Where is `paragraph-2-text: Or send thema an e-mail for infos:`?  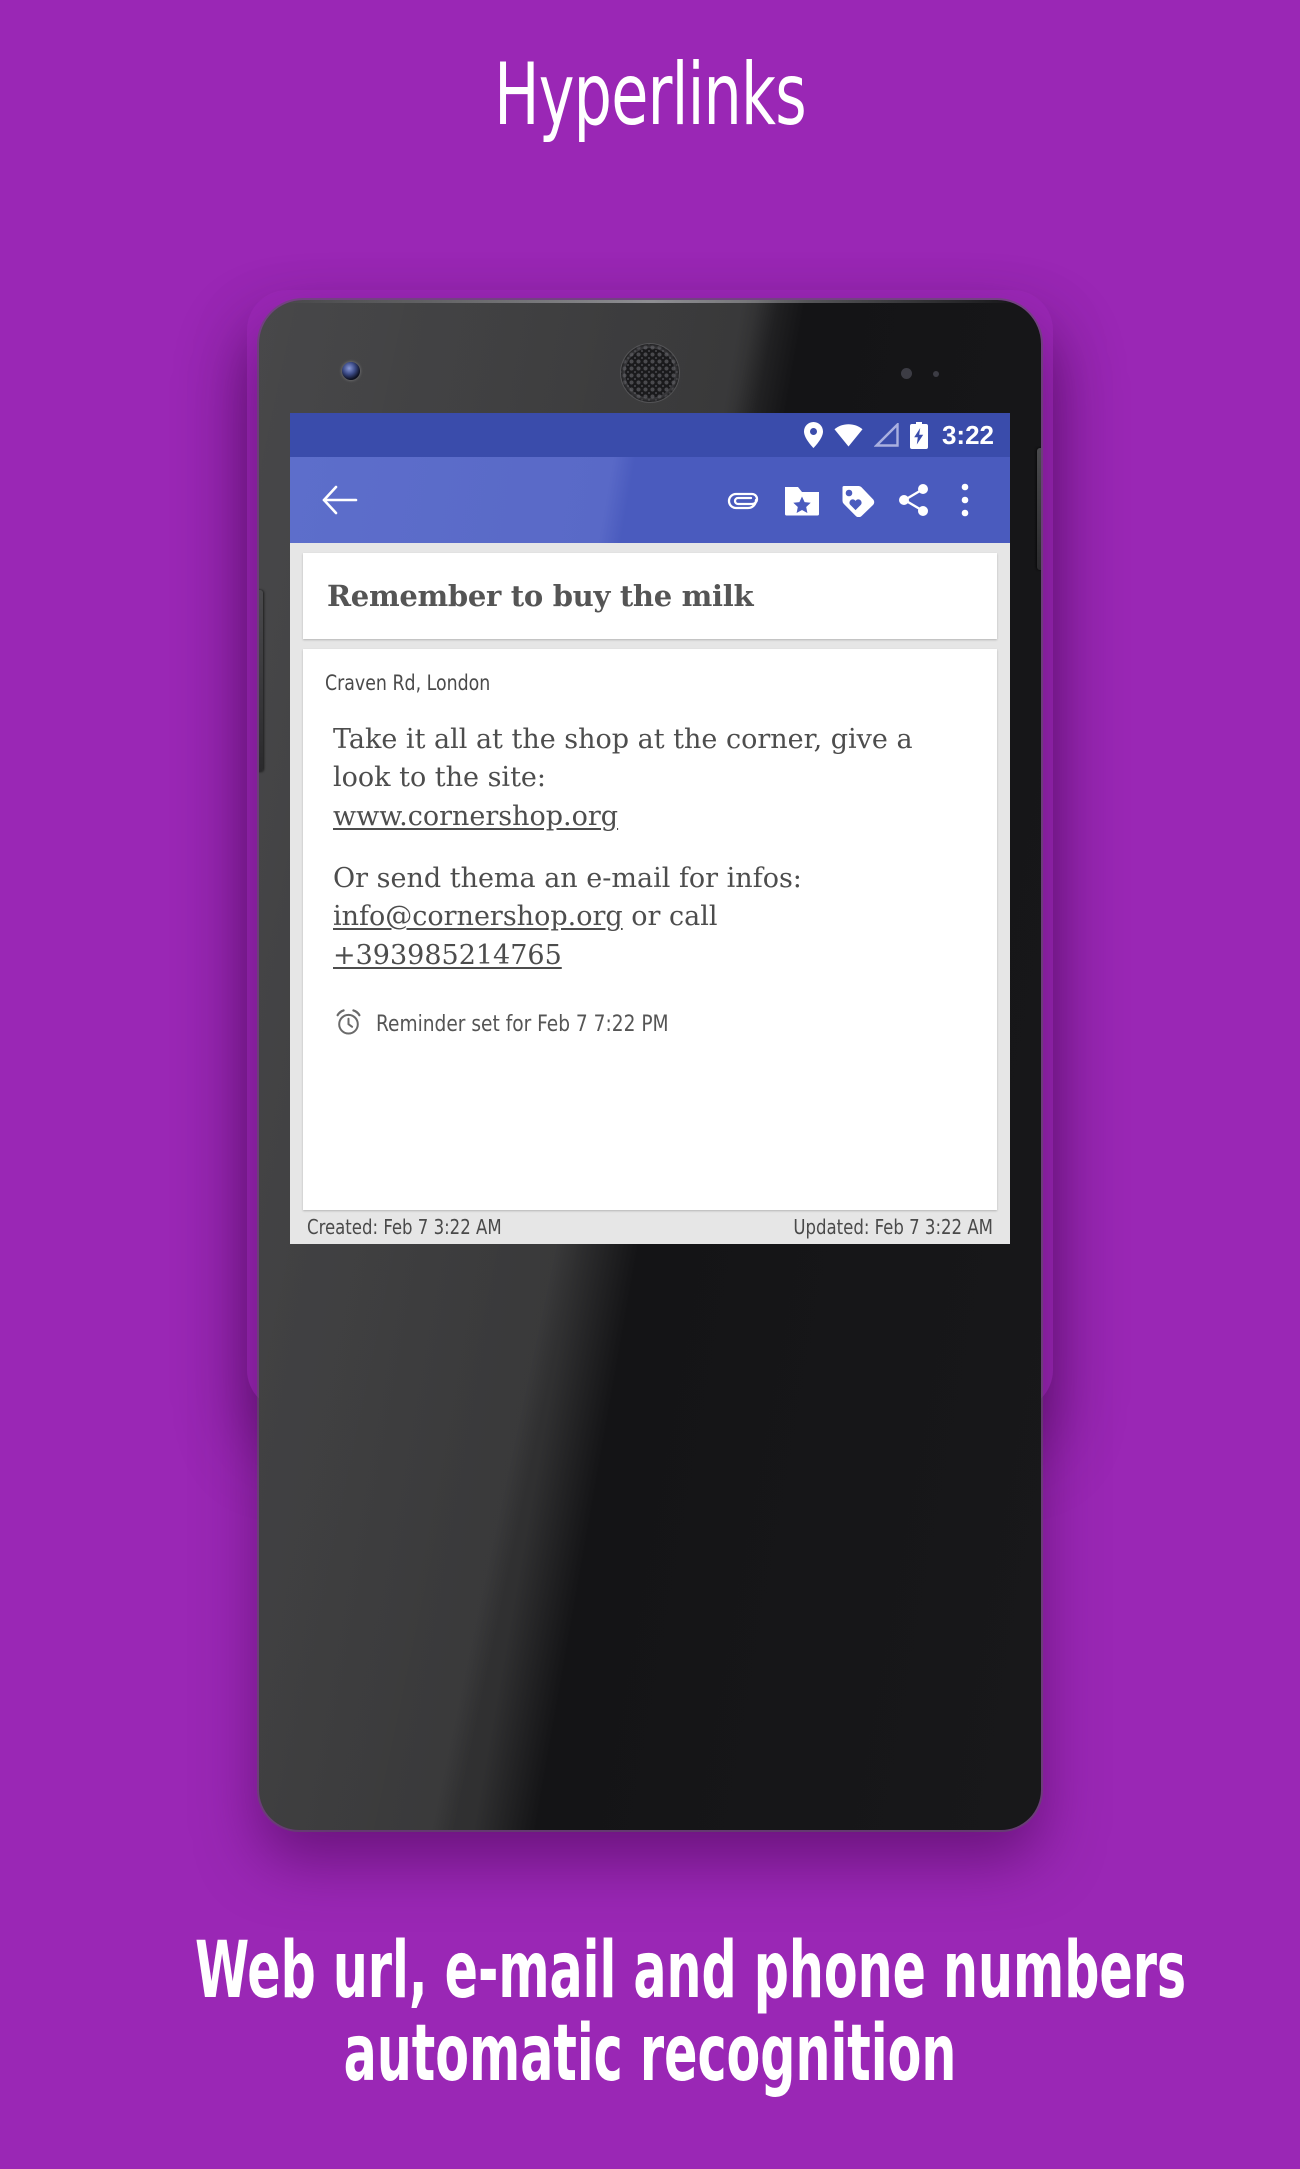
paragraph-2-text: Or send thema an e-mail for infos: is located at coordinates (567, 878).